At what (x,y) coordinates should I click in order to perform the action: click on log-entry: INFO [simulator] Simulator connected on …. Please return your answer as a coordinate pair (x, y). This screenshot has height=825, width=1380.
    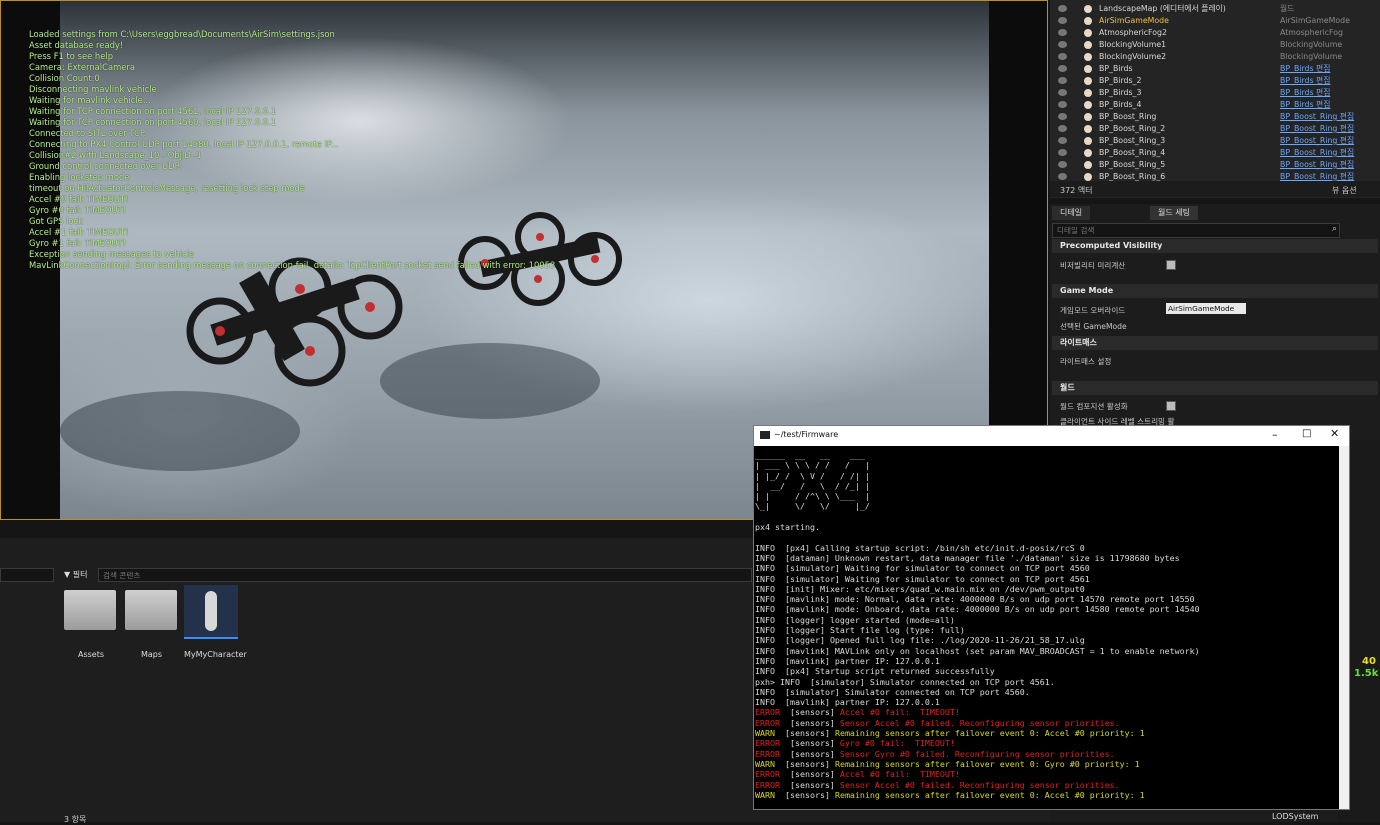
    Looking at the image, I should click on (892, 691).